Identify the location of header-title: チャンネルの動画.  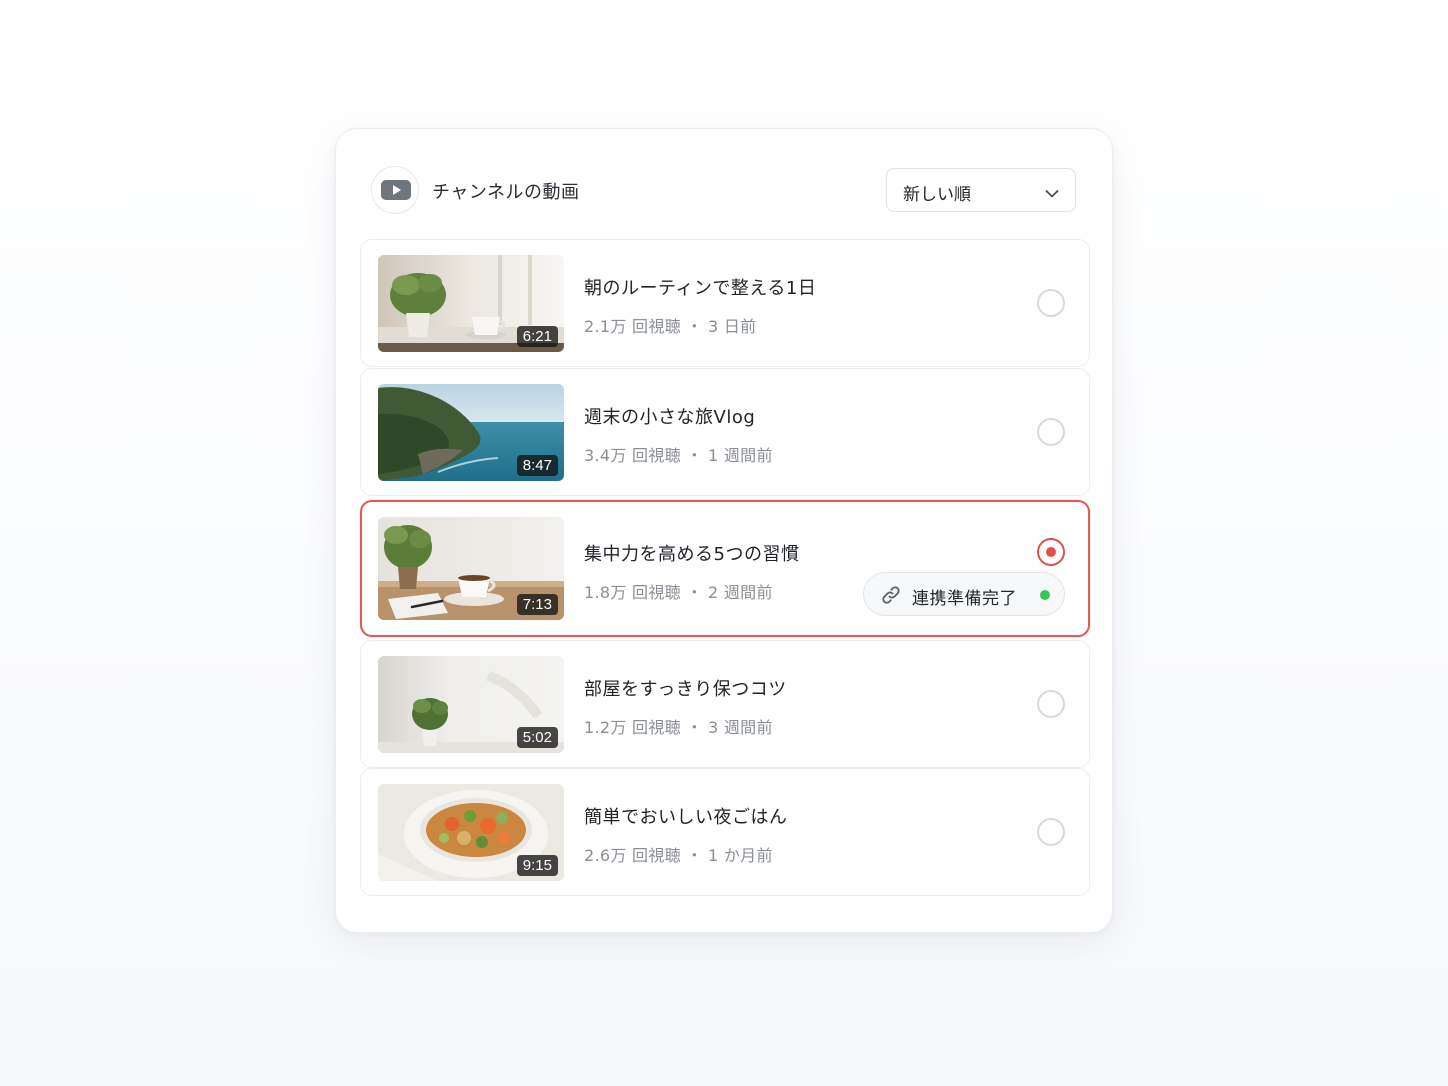
(506, 192).